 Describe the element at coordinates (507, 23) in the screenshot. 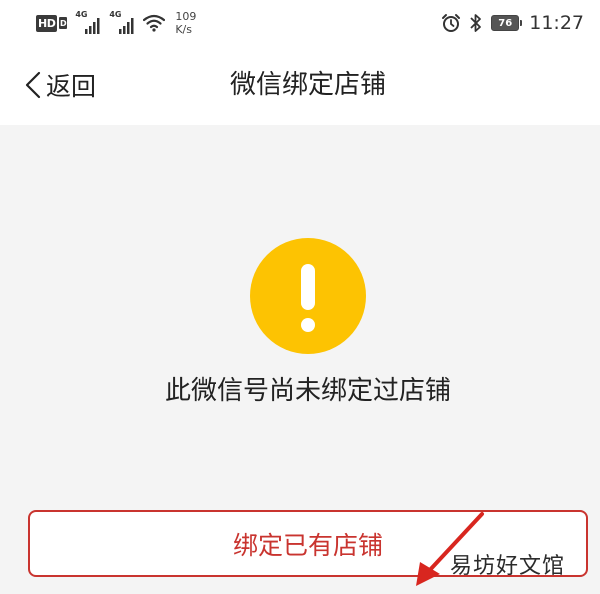

I see `battery-icon: 76` at that location.